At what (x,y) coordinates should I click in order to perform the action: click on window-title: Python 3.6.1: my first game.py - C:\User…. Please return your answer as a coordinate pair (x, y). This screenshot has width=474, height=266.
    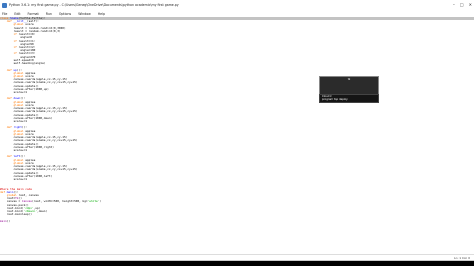
    Looking at the image, I should click on (94, 5).